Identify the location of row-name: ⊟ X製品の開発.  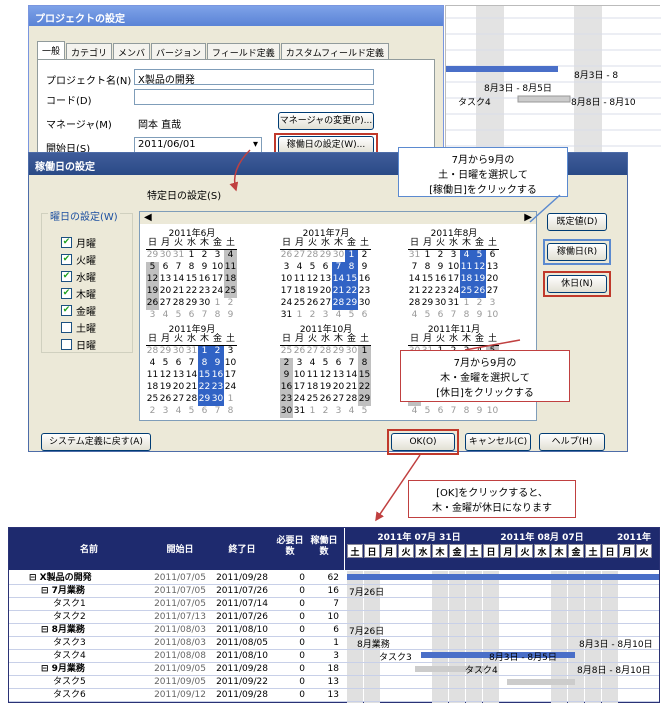
(60, 578).